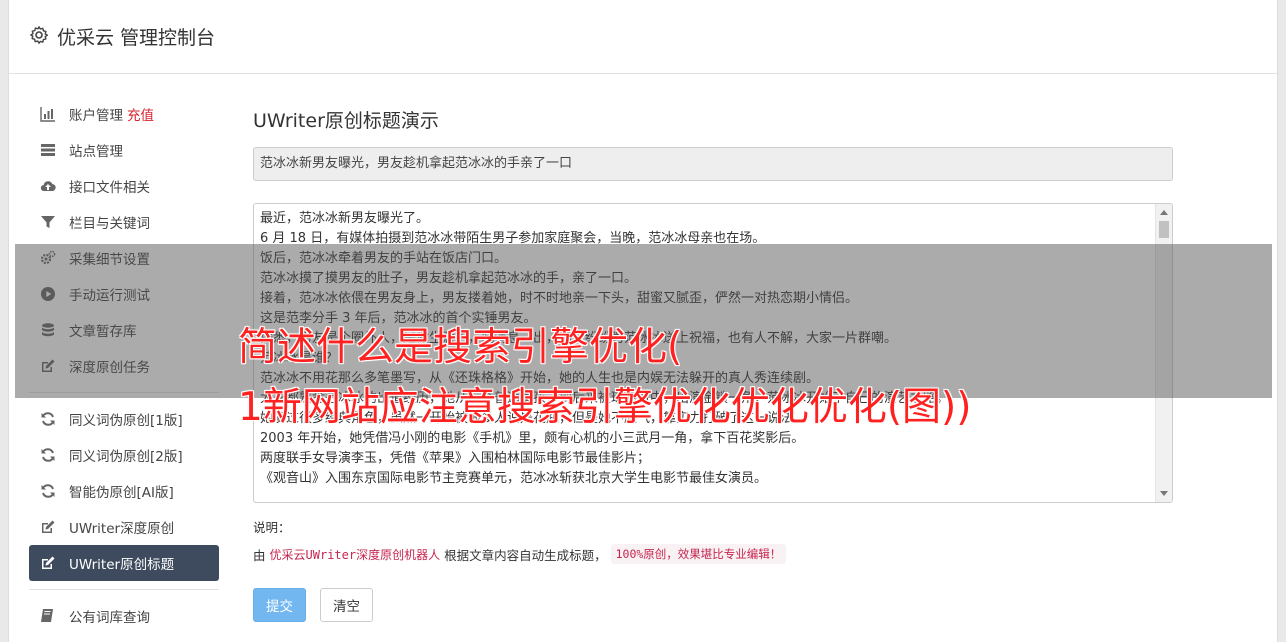  Describe the element at coordinates (514, 478) in the screenshot. I see `article-line: 《观音山》入围东京国际电影节主竞赛单元，范冰冰斩获北京大学生电影节最佳女演员。` at that location.